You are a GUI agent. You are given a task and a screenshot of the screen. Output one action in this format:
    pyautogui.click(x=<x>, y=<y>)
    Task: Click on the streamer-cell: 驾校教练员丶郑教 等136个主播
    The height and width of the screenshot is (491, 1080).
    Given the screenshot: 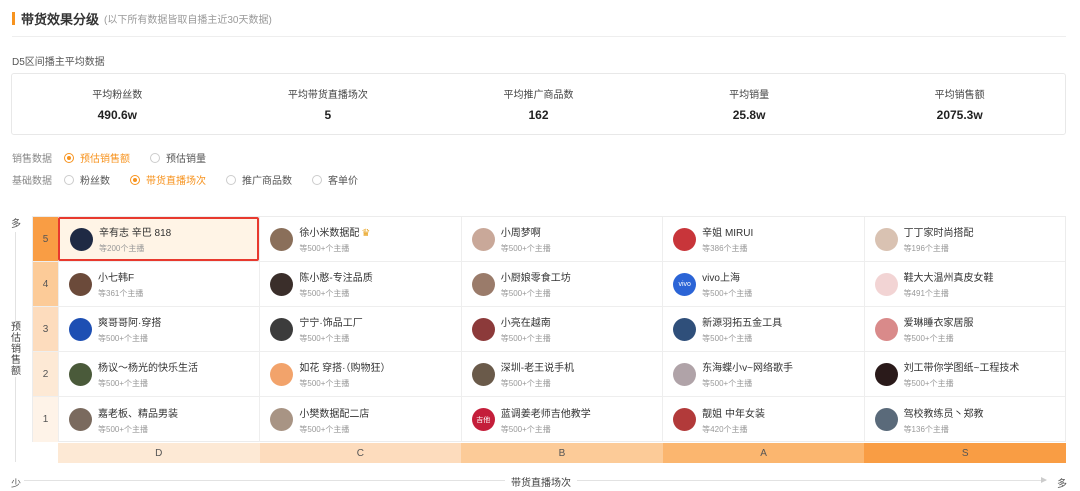 What is the action you would take?
    pyautogui.click(x=964, y=419)
    